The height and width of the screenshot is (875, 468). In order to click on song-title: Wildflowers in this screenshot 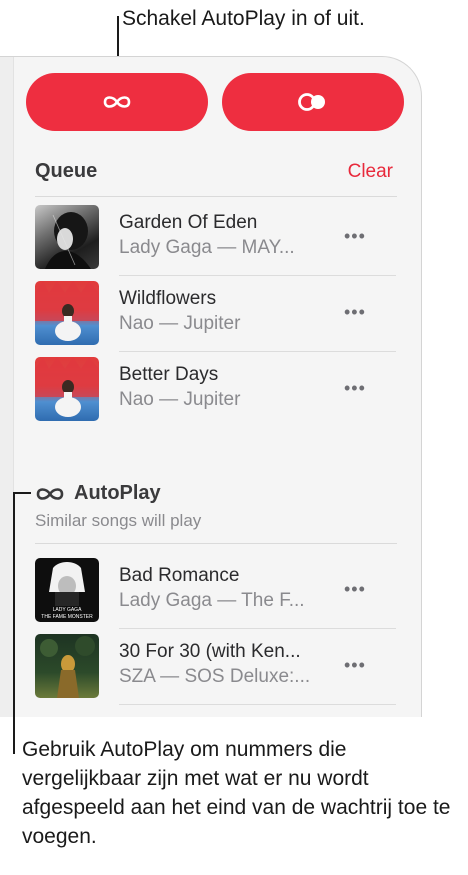, I will do `click(168, 298)`.